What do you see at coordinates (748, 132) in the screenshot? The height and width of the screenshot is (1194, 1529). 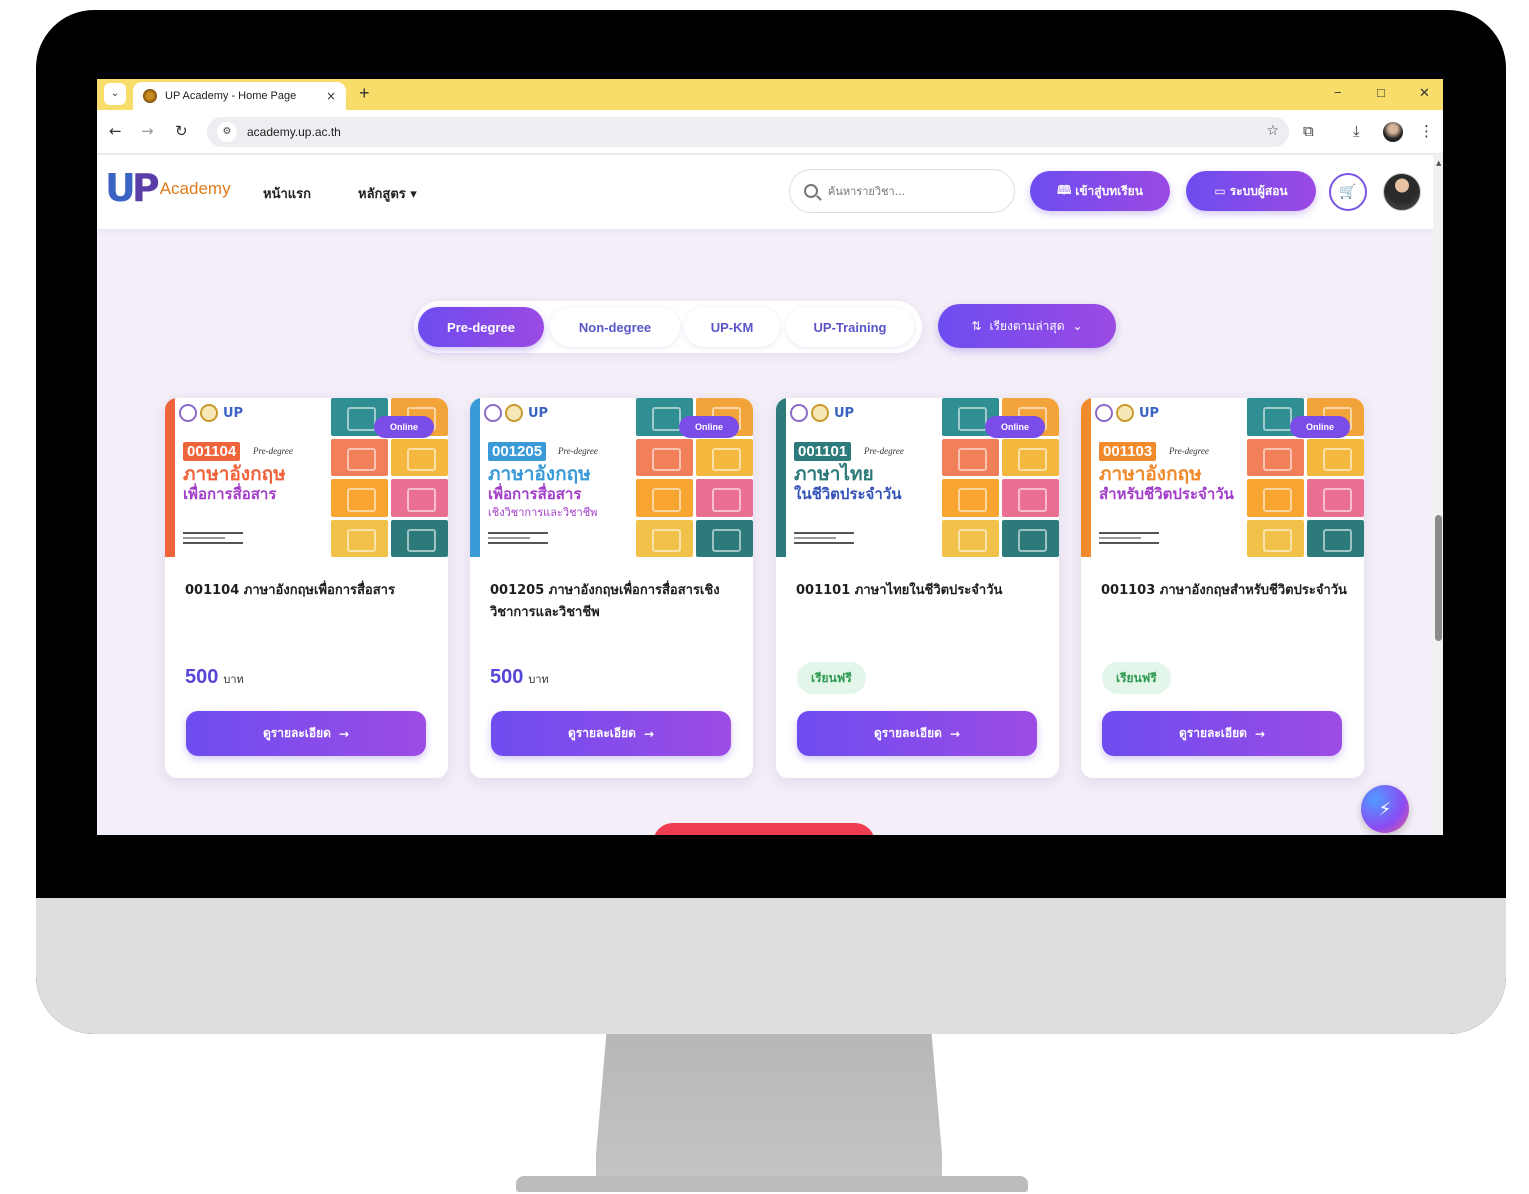 I see `address-bar: ⚙ academy.up.ac.th ☆` at bounding box center [748, 132].